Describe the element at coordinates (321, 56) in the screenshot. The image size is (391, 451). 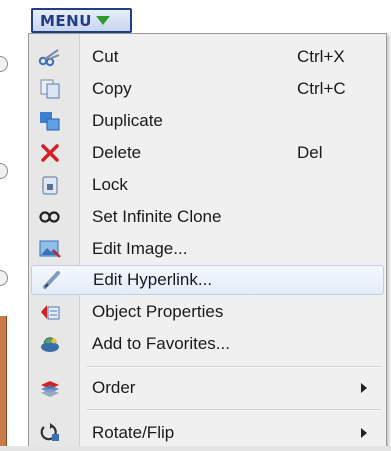
I see `menu-item-shortcut: Ctrl+X` at that location.